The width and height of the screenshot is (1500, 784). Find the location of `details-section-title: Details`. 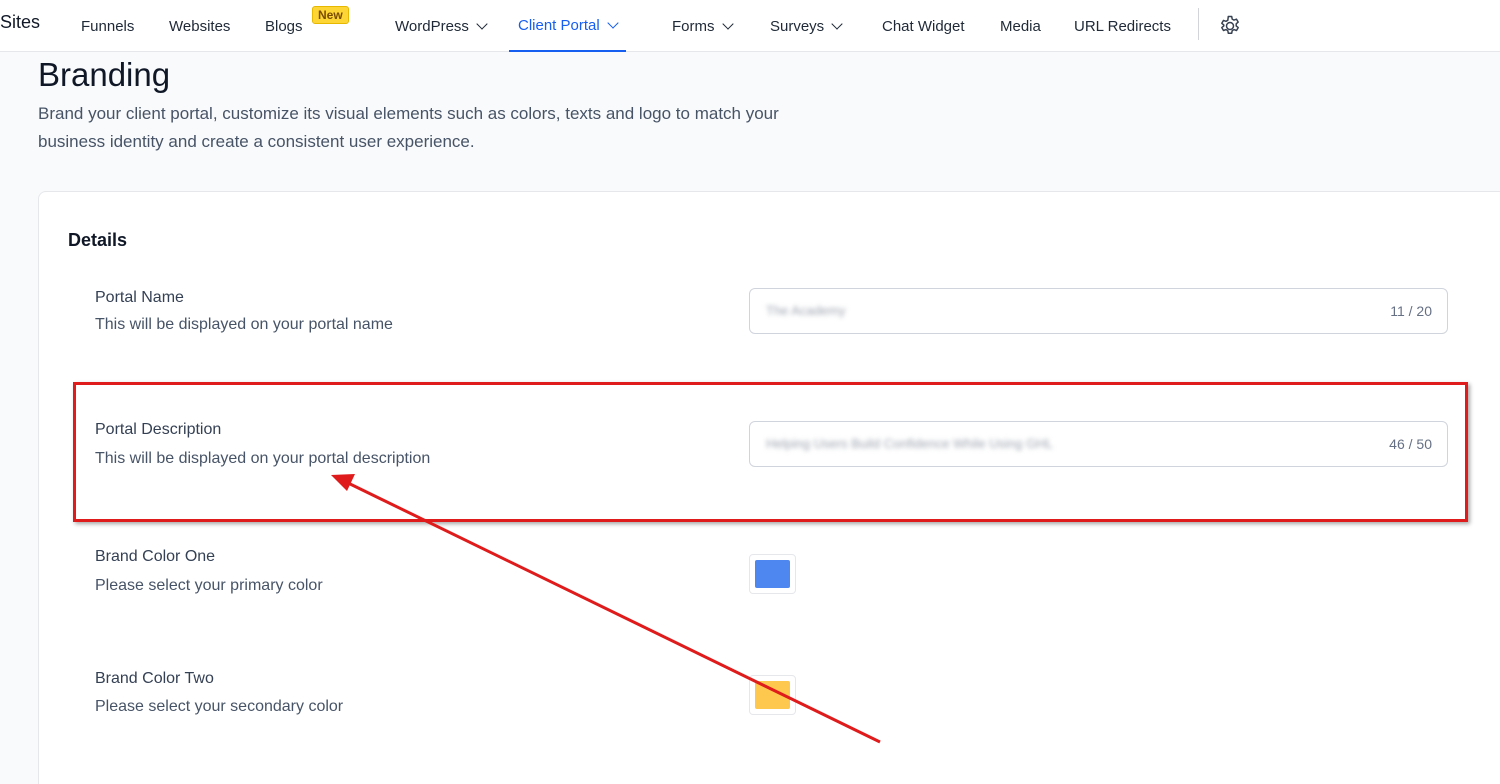

details-section-title: Details is located at coordinates (98, 240).